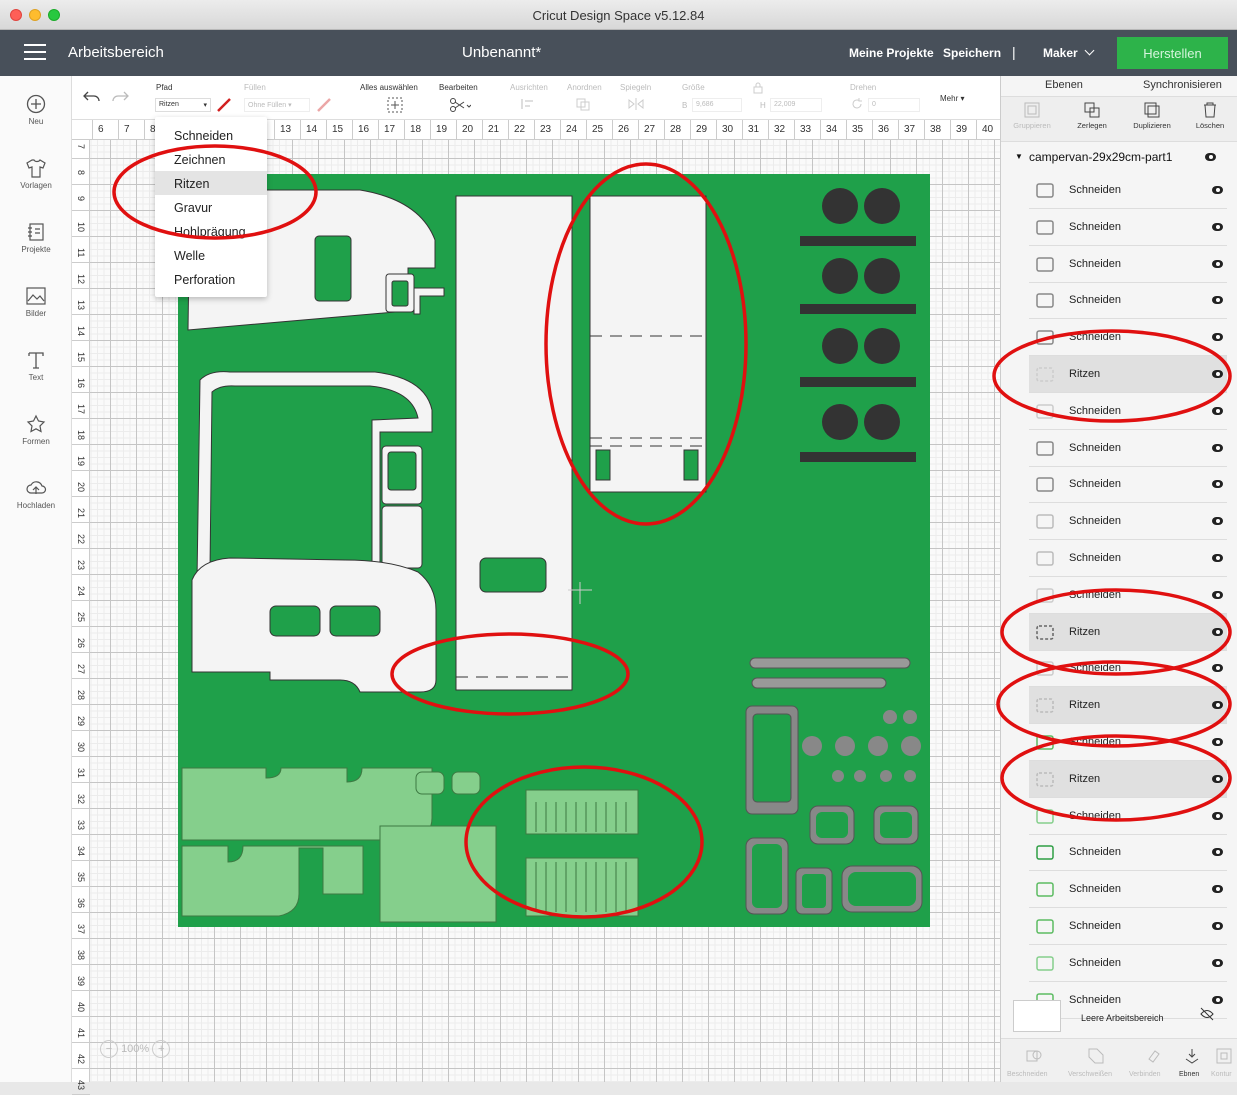 The height and width of the screenshot is (1095, 1237). I want to click on make-button: Herstellen, so click(1172, 53).